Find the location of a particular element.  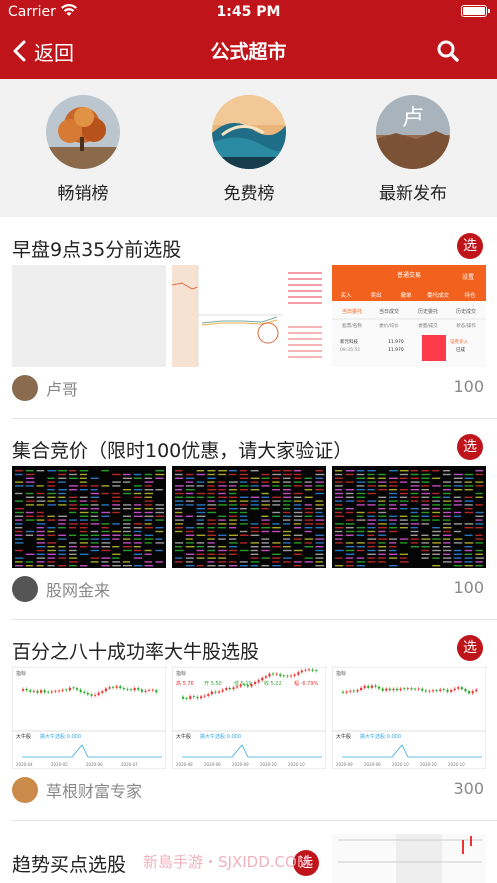

item-title: 早盘9点35分前选股 is located at coordinates (97, 250).